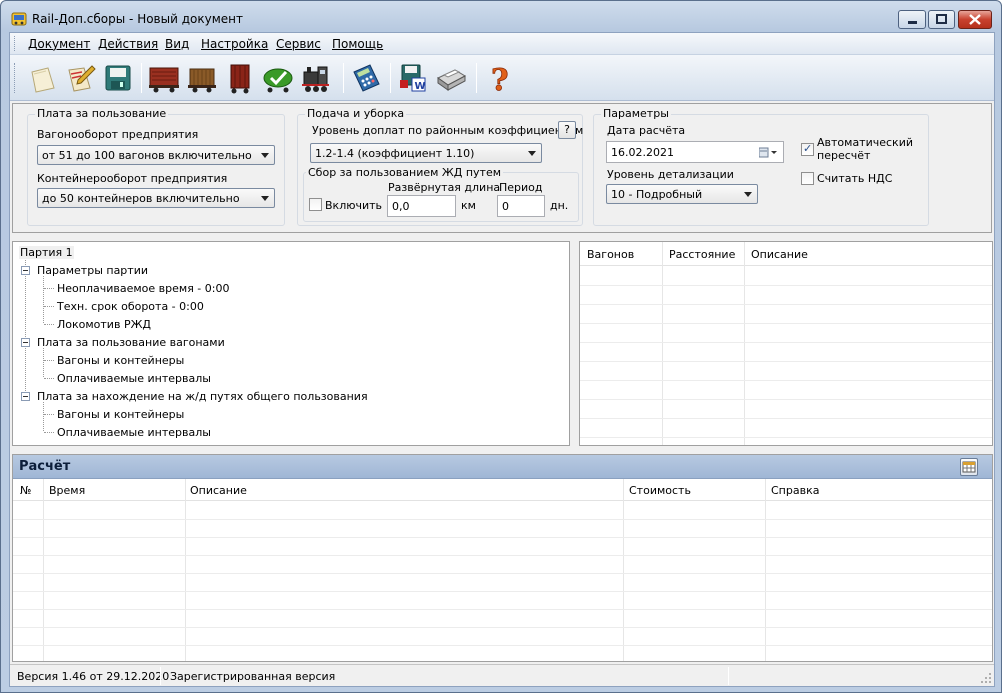 The image size is (1002, 693). I want to click on vat-label: Считать НДС, so click(855, 178).